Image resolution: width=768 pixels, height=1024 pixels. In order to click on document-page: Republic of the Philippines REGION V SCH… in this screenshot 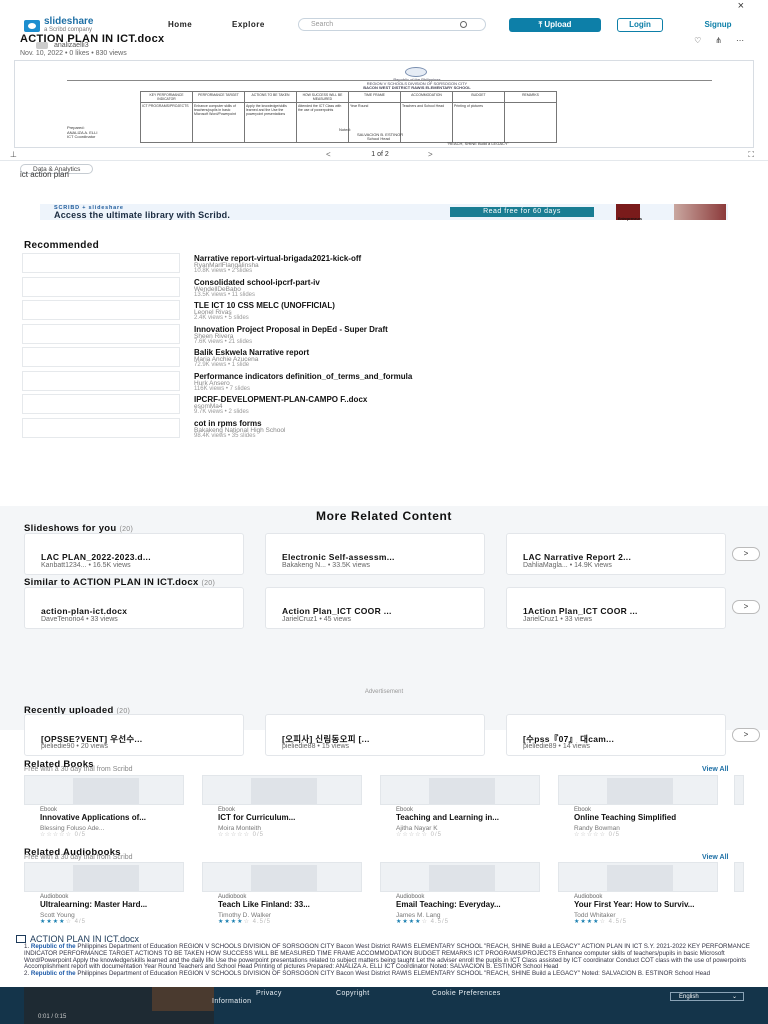, I will do `click(389, 105)`.